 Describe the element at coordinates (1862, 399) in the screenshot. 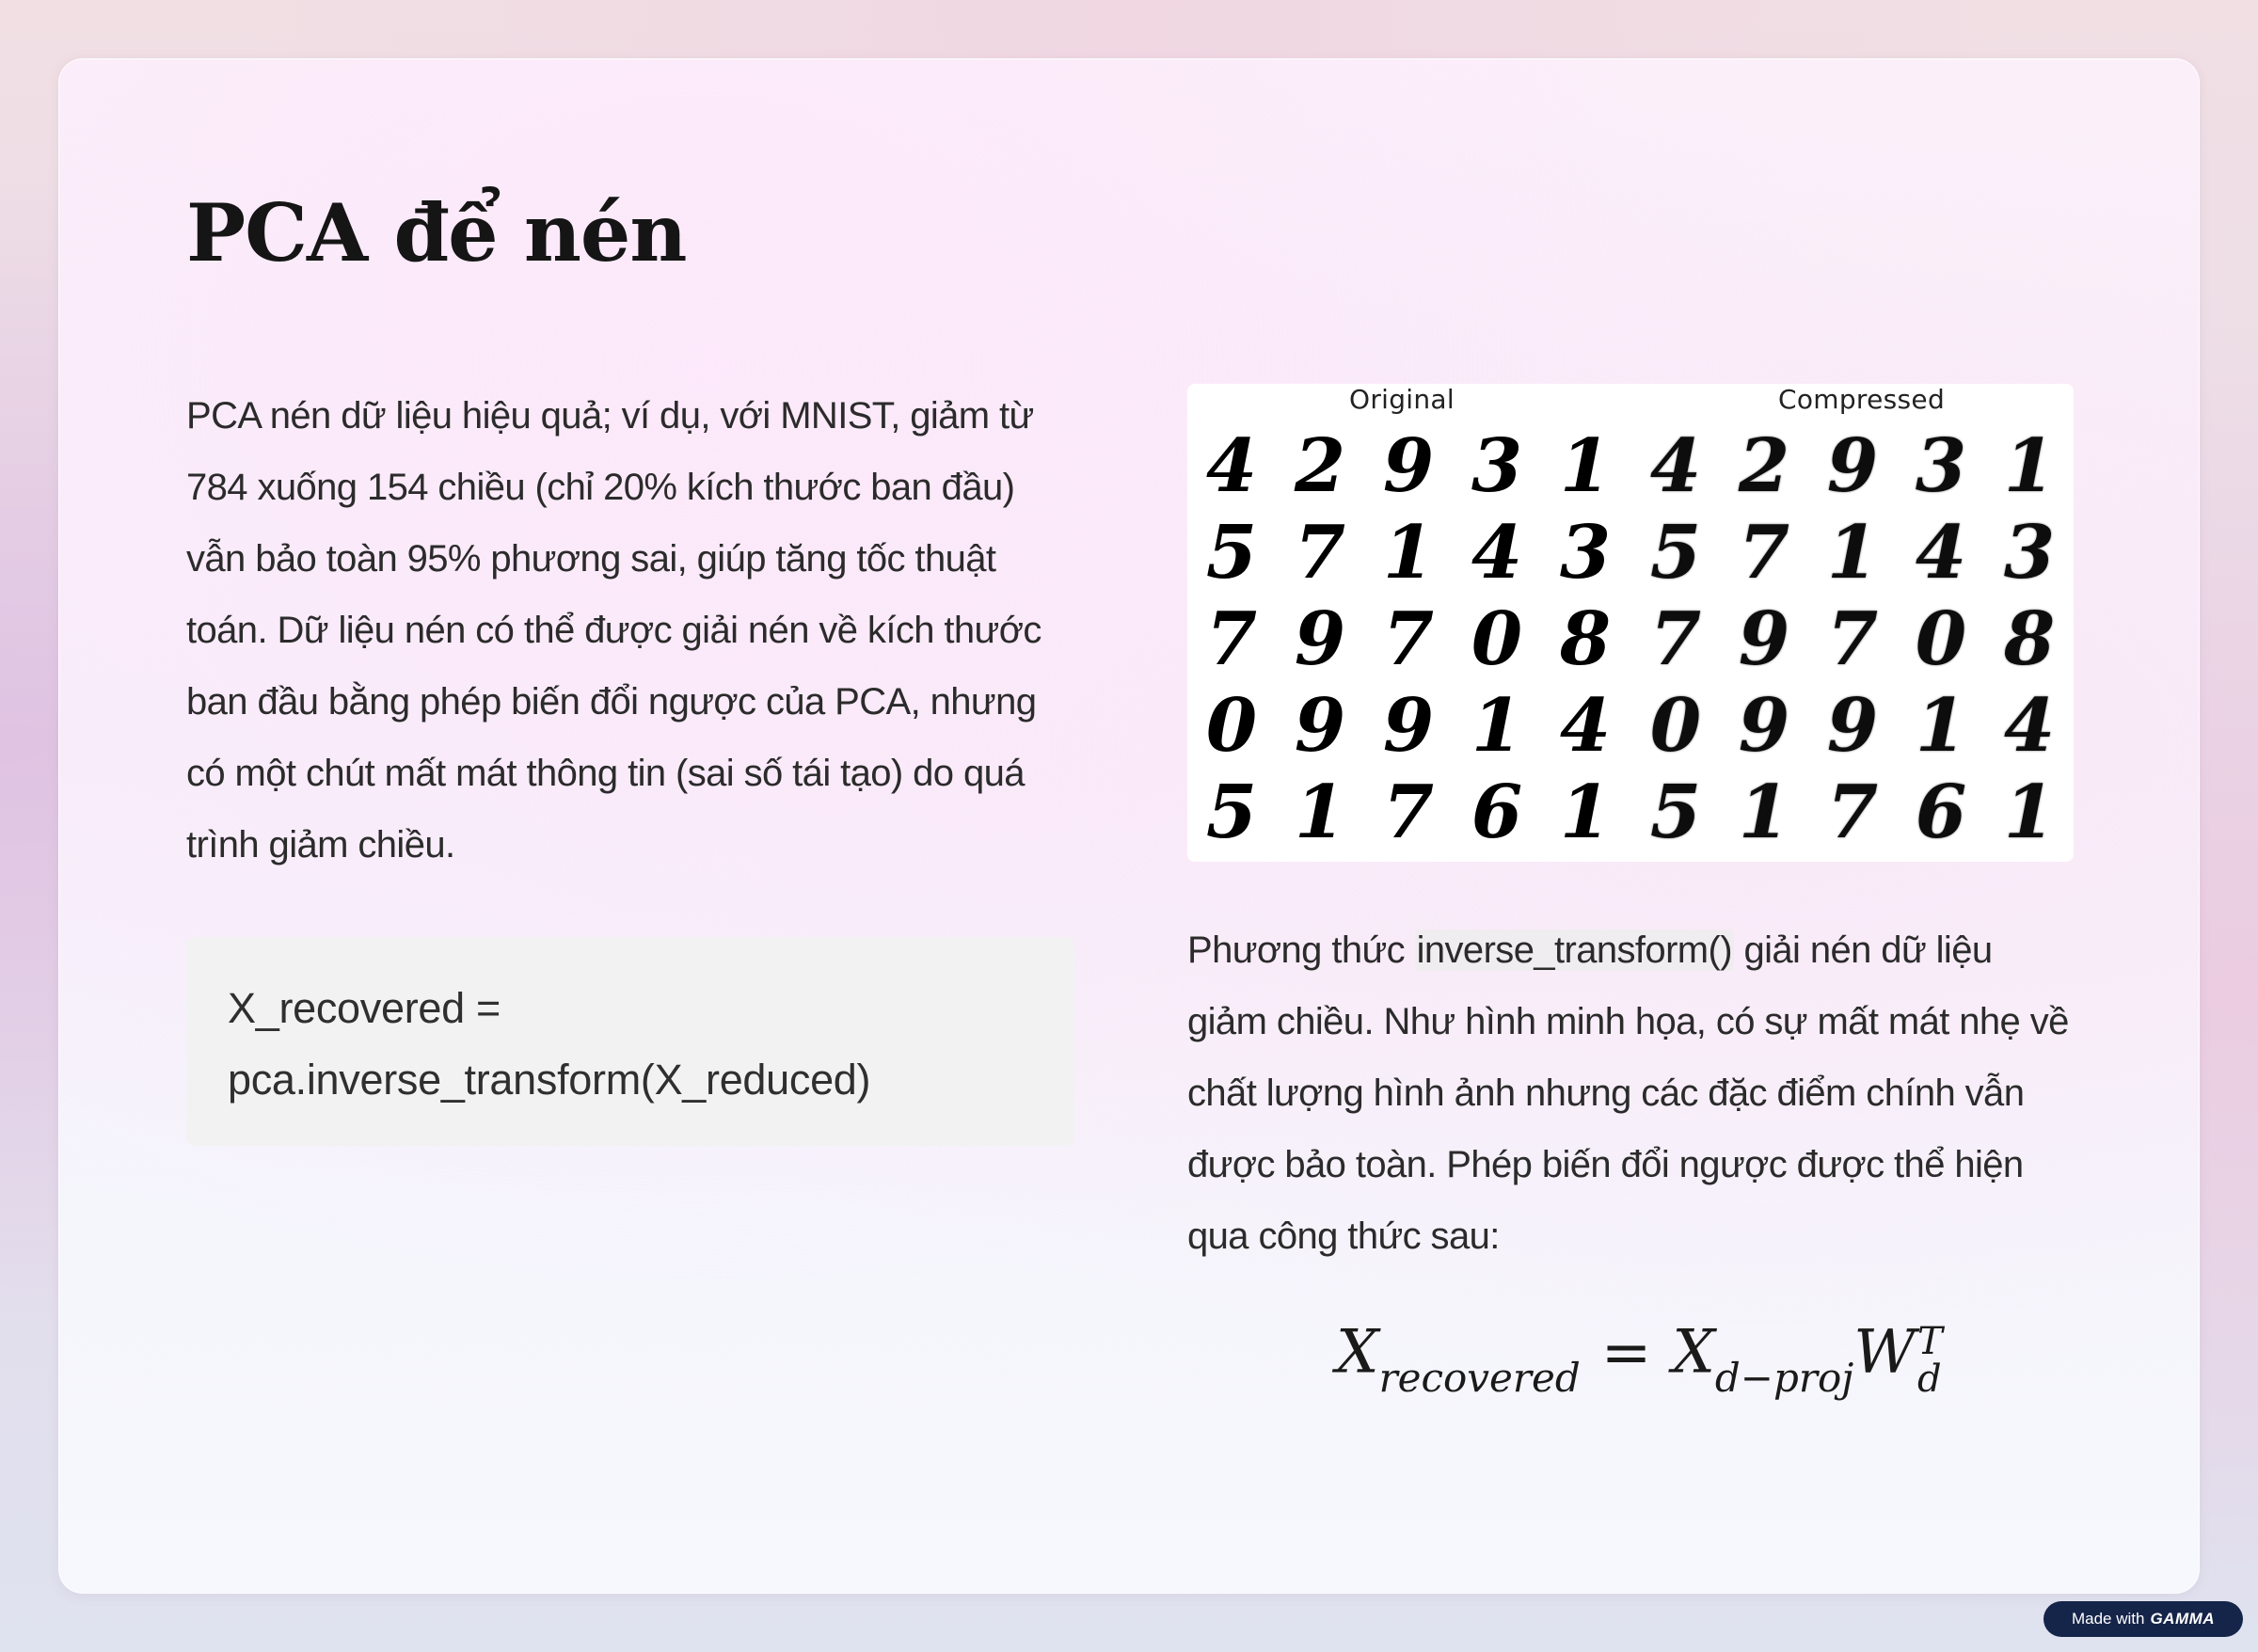

I see `compressed-label: Compressed` at that location.